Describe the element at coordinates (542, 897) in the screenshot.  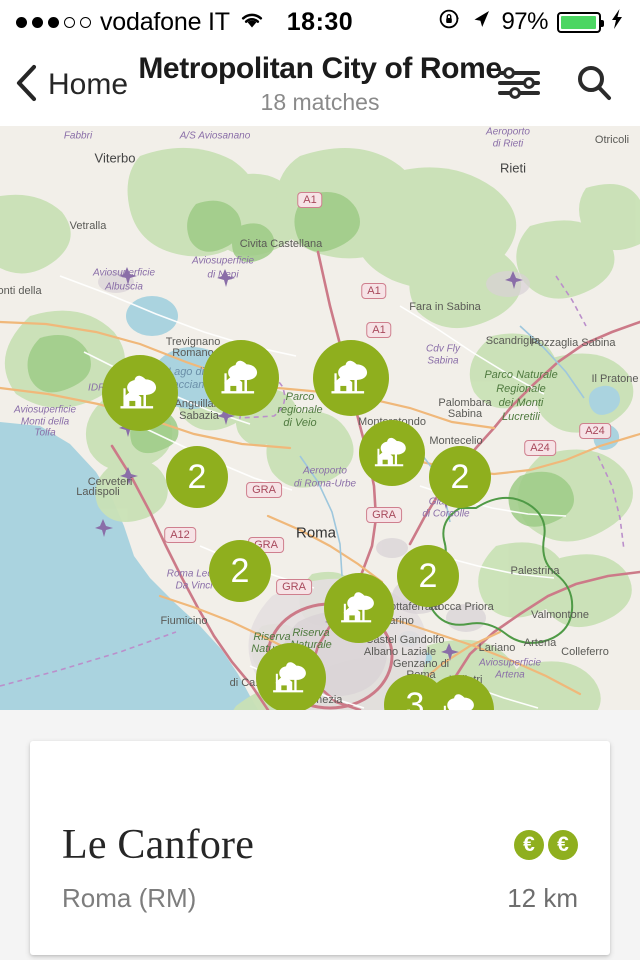
I see `result-distance: 12 km` at that location.